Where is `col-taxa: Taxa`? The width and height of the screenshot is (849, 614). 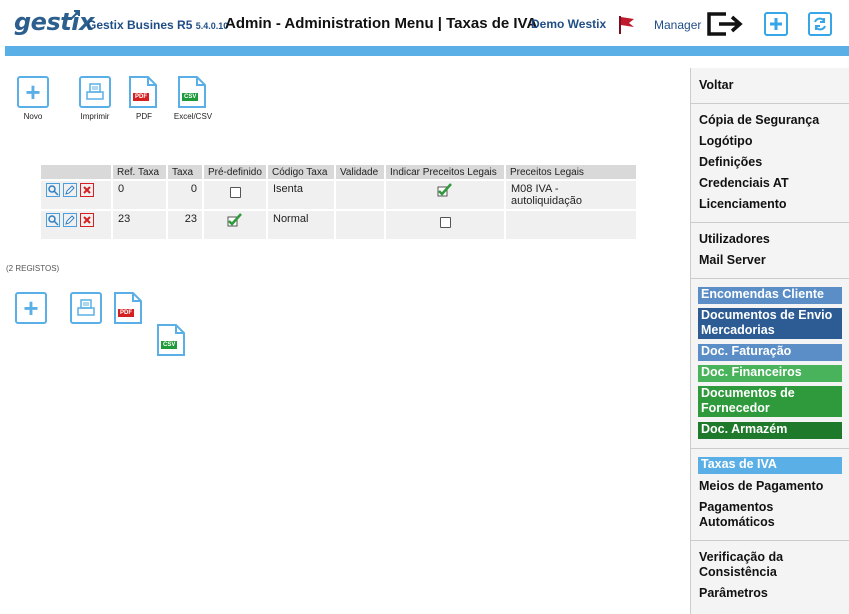 col-taxa: Taxa is located at coordinates (185, 172).